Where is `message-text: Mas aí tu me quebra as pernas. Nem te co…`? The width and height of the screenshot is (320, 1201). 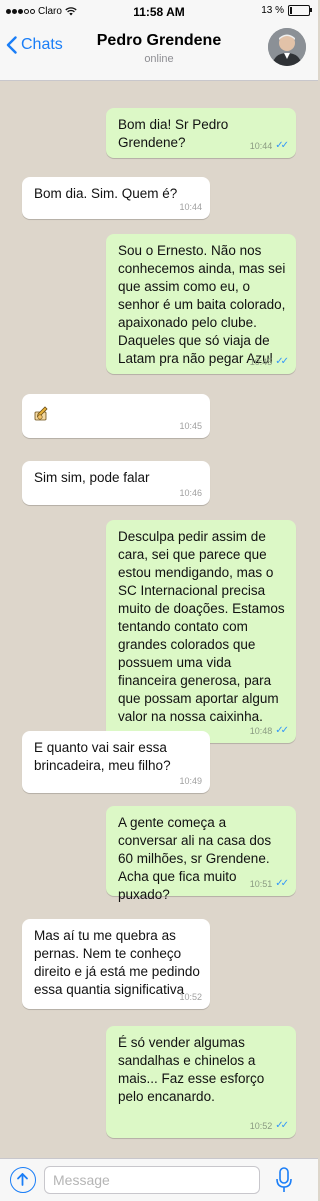
message-text: Mas aí tu me quebra as pernas. Nem te co… is located at coordinates (117, 962).